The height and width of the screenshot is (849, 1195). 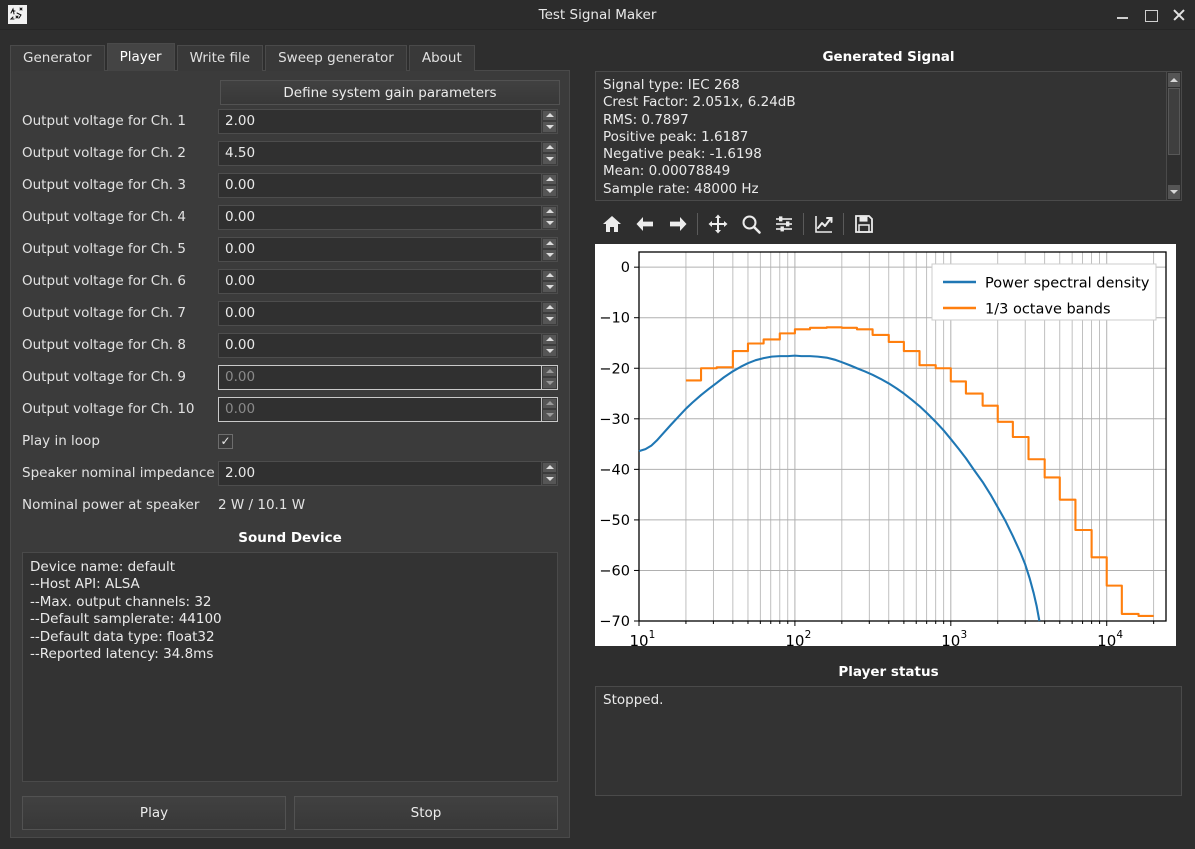 I want to click on edit-curves-icon, so click(x=823, y=224).